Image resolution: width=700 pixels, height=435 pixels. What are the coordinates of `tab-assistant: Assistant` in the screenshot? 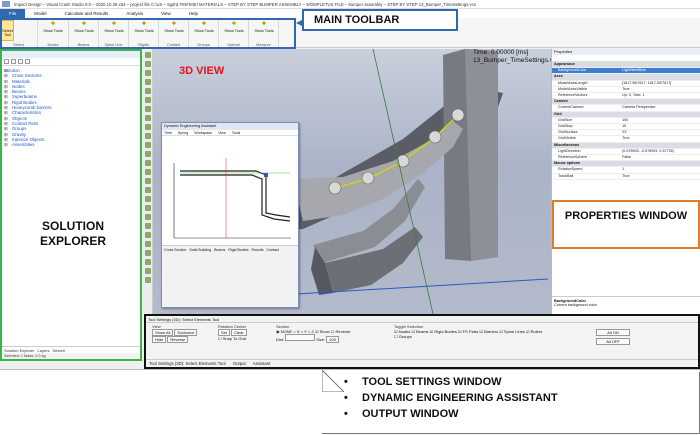 It's located at (261, 363).